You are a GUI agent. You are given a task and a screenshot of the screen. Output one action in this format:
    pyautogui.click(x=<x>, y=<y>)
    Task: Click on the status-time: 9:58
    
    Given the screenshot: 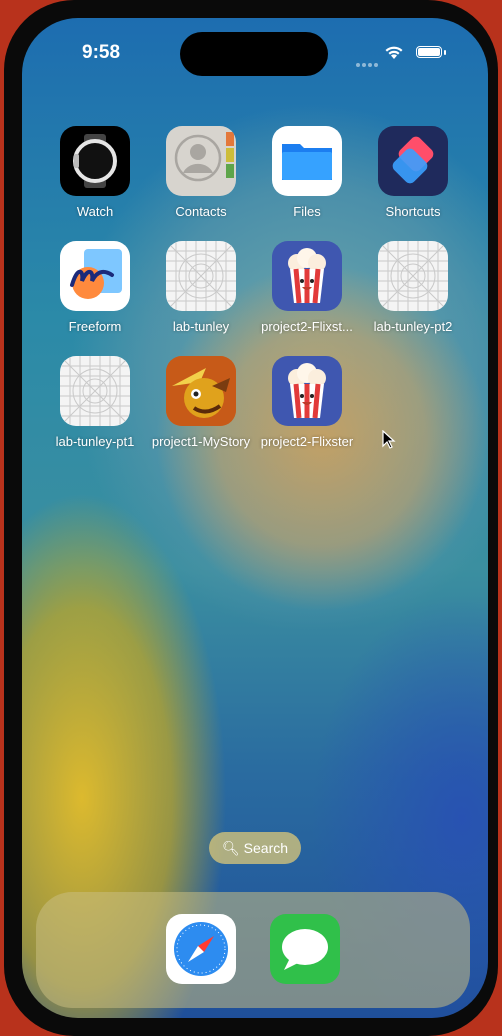 What is the action you would take?
    pyautogui.click(x=101, y=52)
    